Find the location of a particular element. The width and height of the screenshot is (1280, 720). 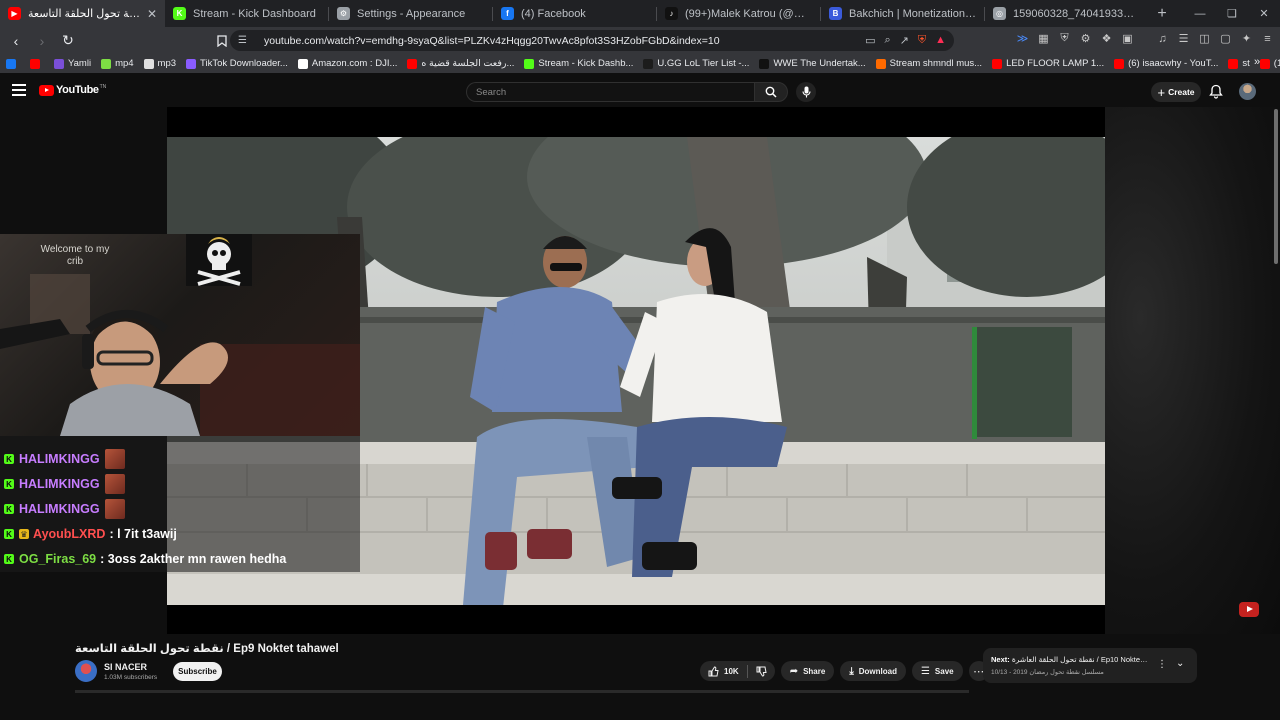

gear-icon: ⚙ is located at coordinates (343, 13).